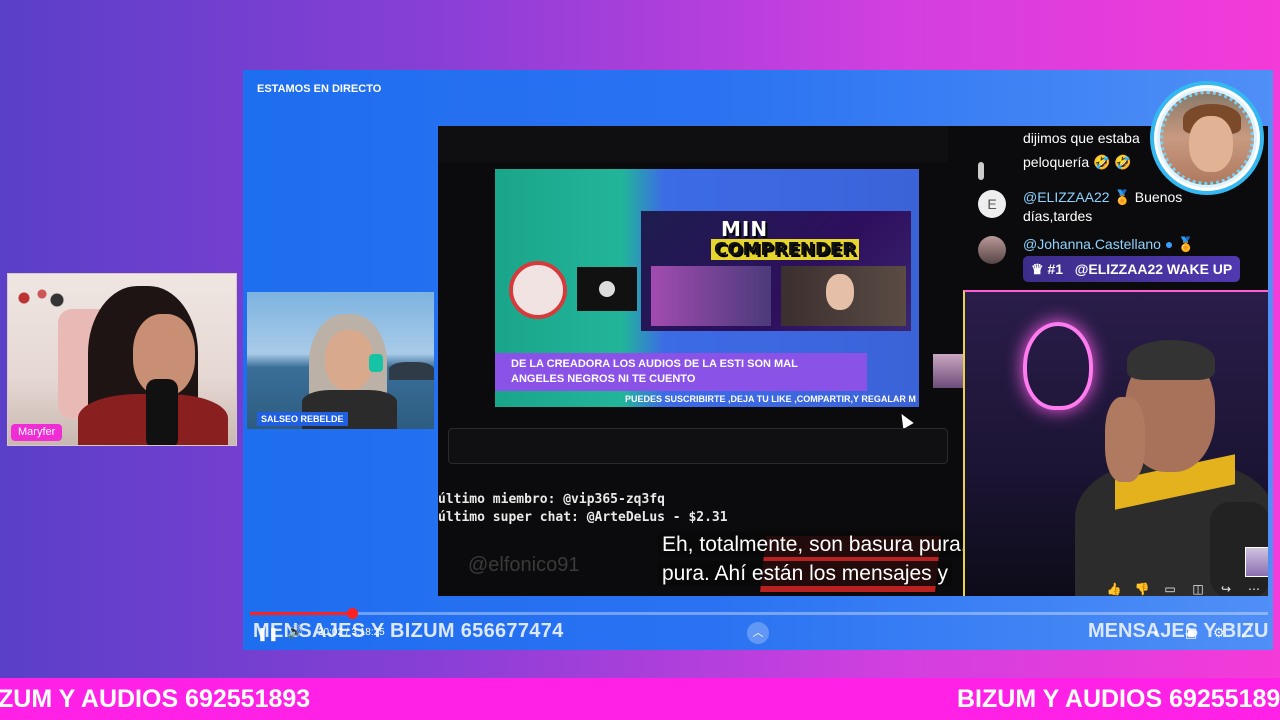  Describe the element at coordinates (1142, 589) in the screenshot. I see `dislike-icon: 👎` at that location.